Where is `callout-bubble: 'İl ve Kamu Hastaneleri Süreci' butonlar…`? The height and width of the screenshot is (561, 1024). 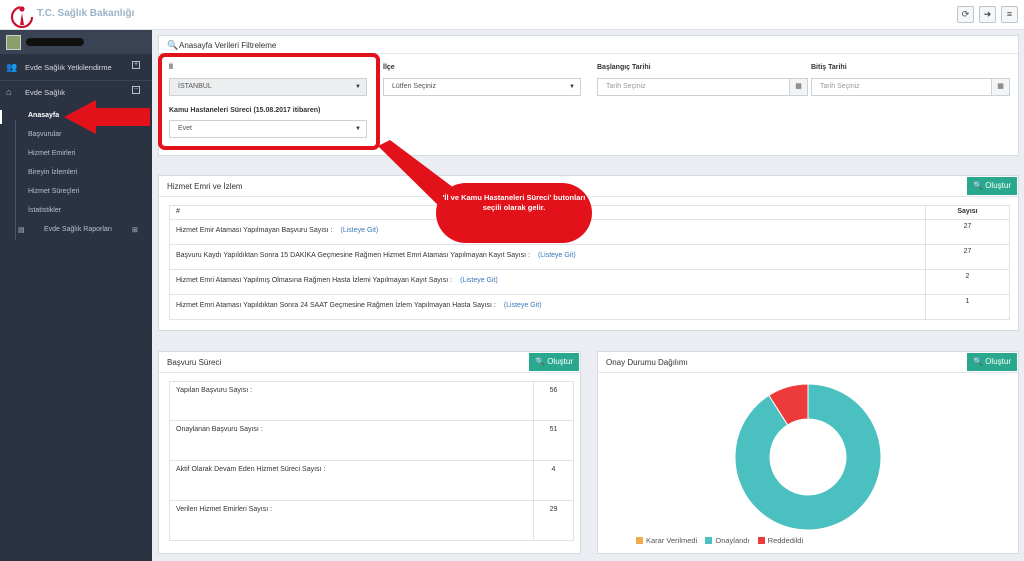 callout-bubble: 'İl ve Kamu Hastaneleri Süreci' butonlar… is located at coordinates (514, 213).